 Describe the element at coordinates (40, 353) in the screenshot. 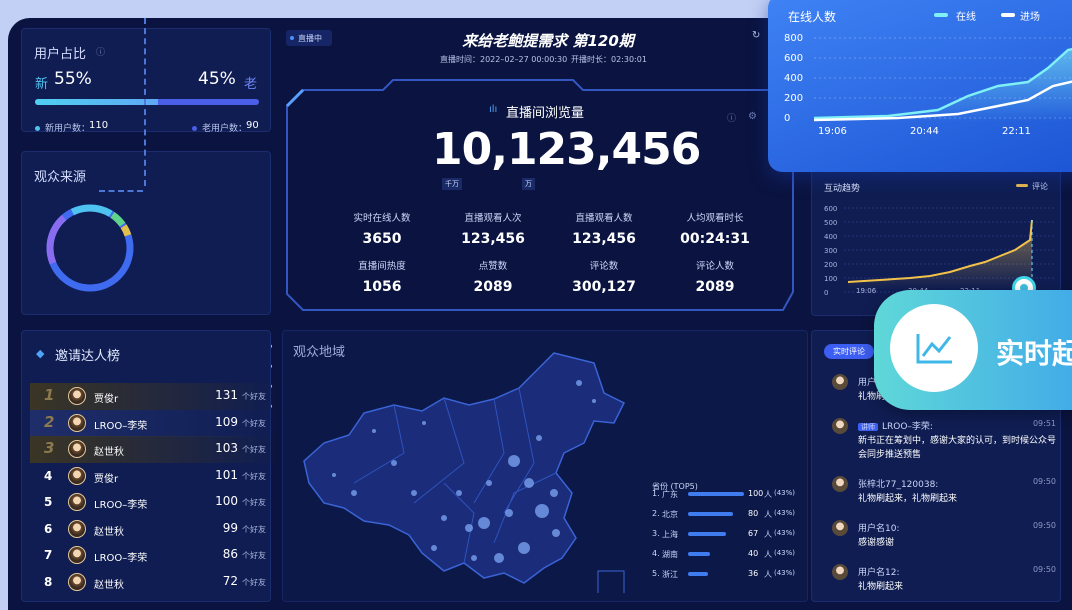

I see `diamond-icon: ◆` at that location.